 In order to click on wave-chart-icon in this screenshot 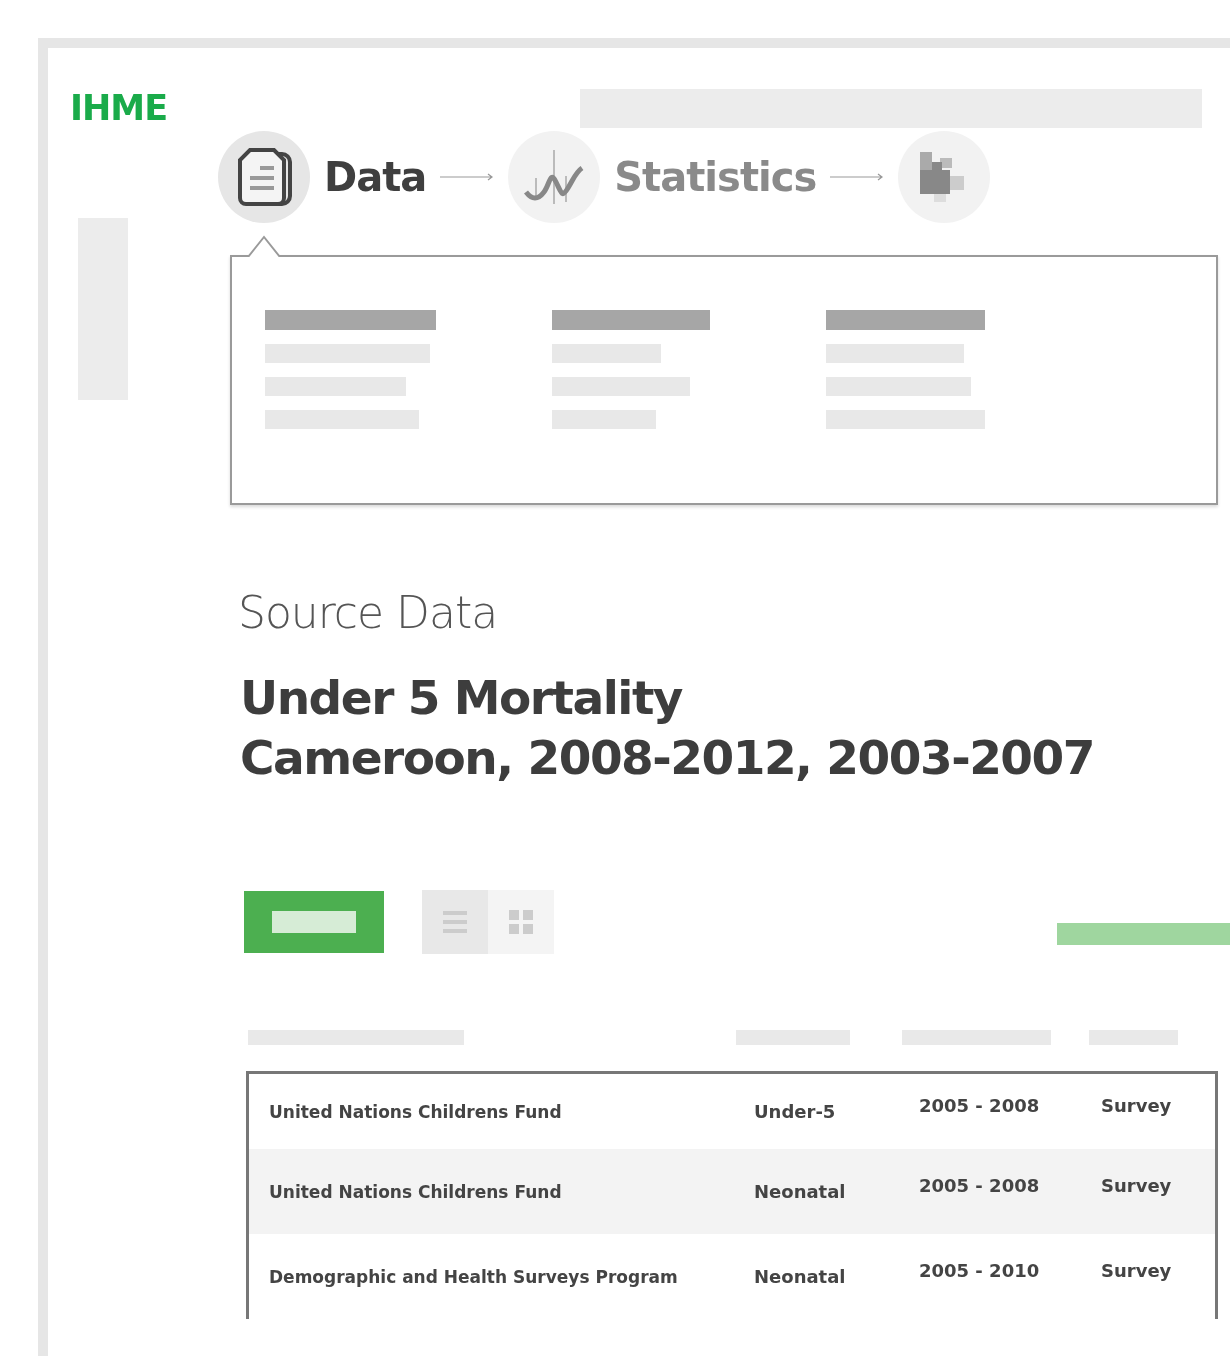, I will do `click(554, 177)`.